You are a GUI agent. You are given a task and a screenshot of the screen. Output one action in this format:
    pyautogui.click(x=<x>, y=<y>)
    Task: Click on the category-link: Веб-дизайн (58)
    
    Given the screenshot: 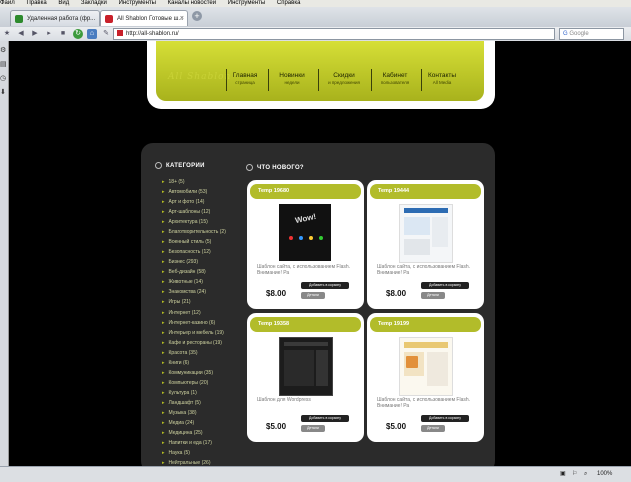 What is the action you would take?
    pyautogui.click(x=184, y=272)
    